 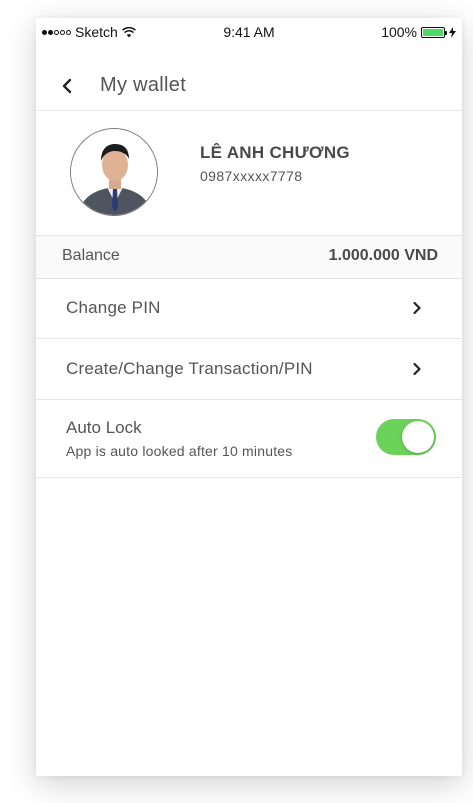 What do you see at coordinates (249, 33) in the screenshot?
I see `status-bar: Sketch 9:41 AM 100%` at bounding box center [249, 33].